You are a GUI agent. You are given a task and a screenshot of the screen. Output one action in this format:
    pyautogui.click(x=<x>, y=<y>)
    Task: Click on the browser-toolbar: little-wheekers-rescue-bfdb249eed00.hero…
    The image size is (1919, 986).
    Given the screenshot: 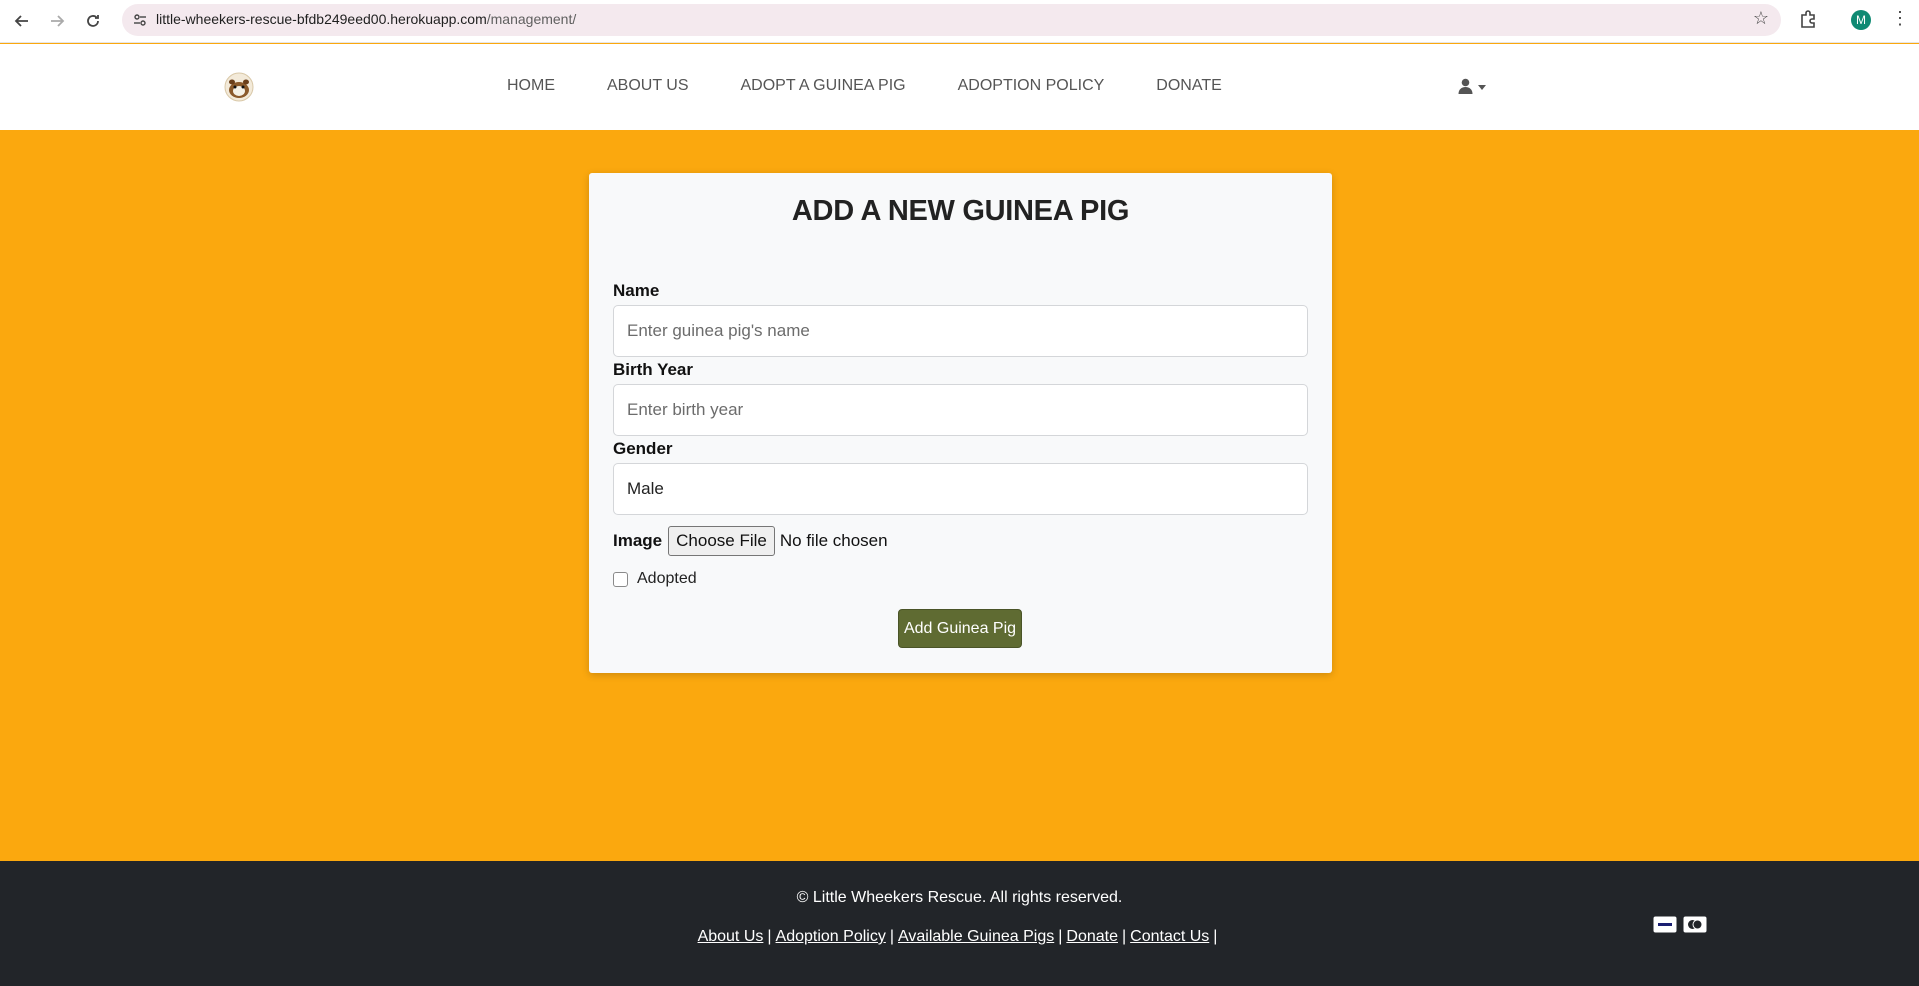 What is the action you would take?
    pyautogui.click(x=959, y=21)
    